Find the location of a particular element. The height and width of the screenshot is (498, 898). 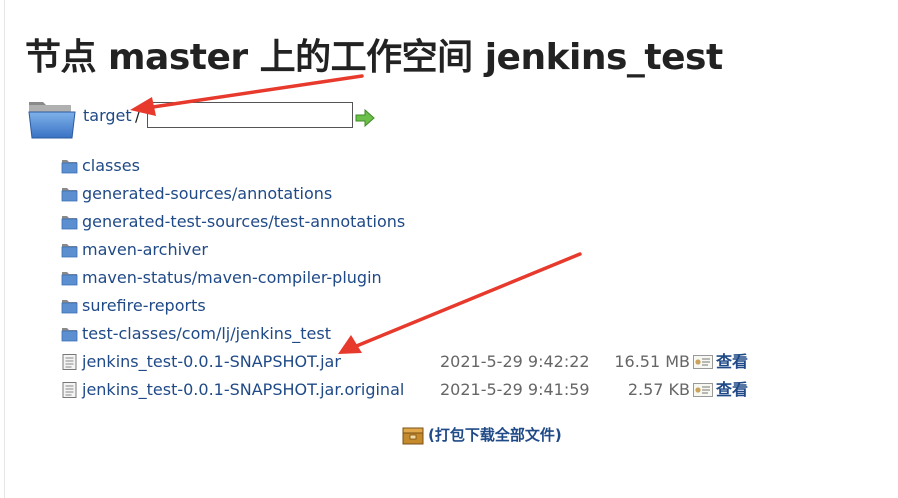

file-size: 16.51 MB is located at coordinates (652, 361).